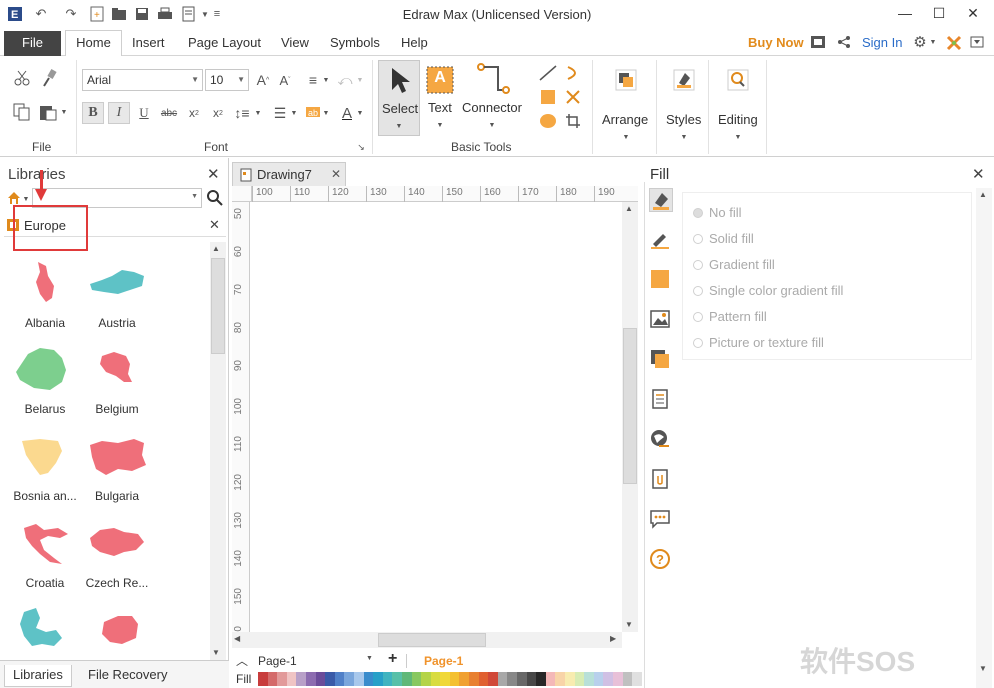 This screenshot has height=688, width=994. What do you see at coordinates (399, 98) in the screenshot?
I see `select-tool-button: Select ▼` at bounding box center [399, 98].